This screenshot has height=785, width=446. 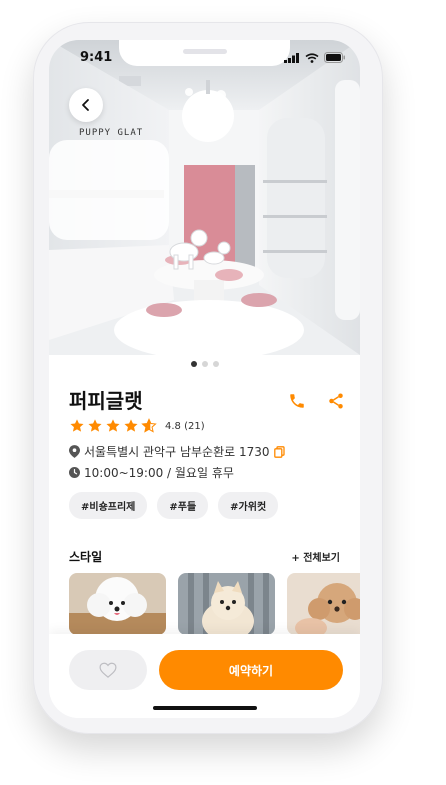 What do you see at coordinates (185, 426) in the screenshot?
I see `rating-value: 4.8 (21)` at bounding box center [185, 426].